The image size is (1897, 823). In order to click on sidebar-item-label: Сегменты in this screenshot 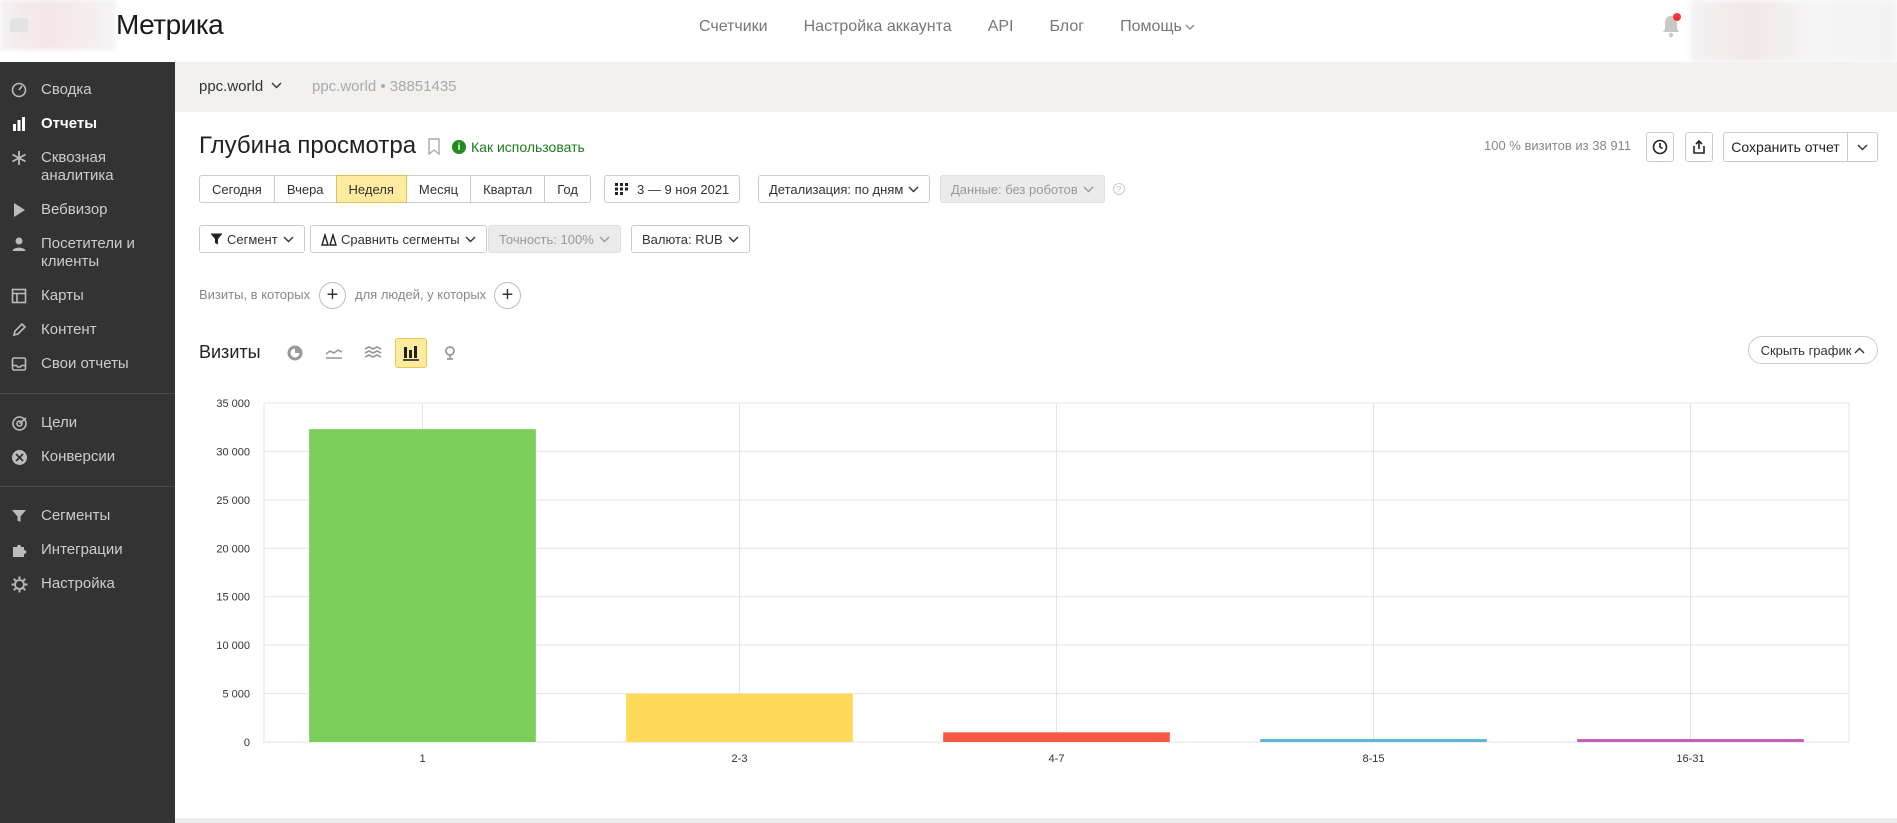, I will do `click(76, 515)`.